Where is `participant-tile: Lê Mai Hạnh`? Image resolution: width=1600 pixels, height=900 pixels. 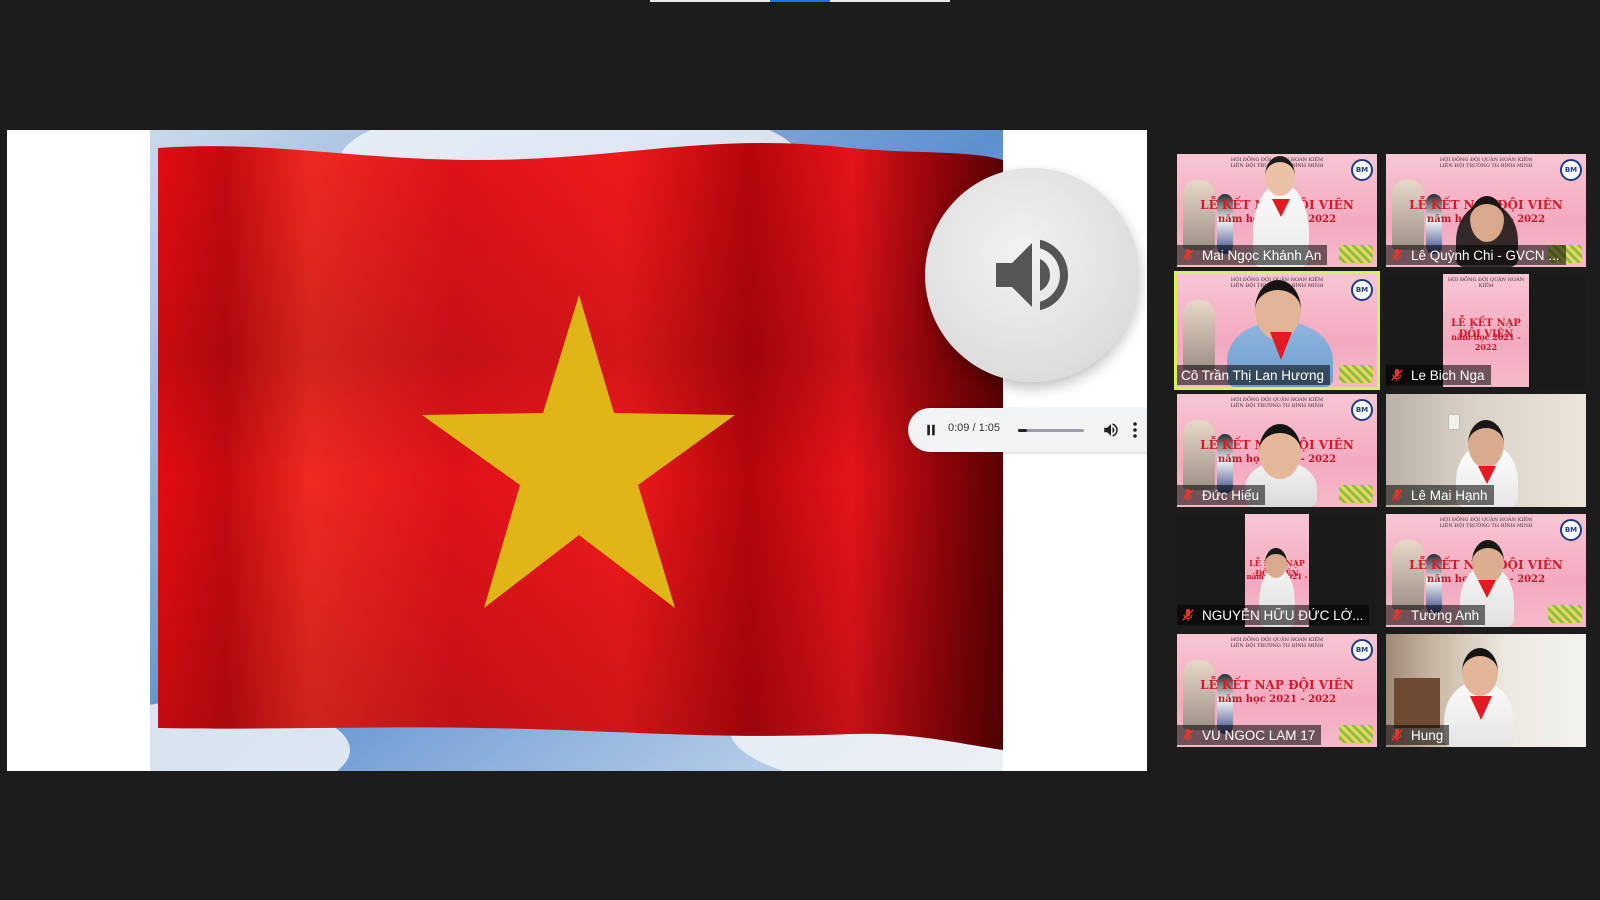
participant-tile: Lê Mai Hạnh is located at coordinates (1486, 450).